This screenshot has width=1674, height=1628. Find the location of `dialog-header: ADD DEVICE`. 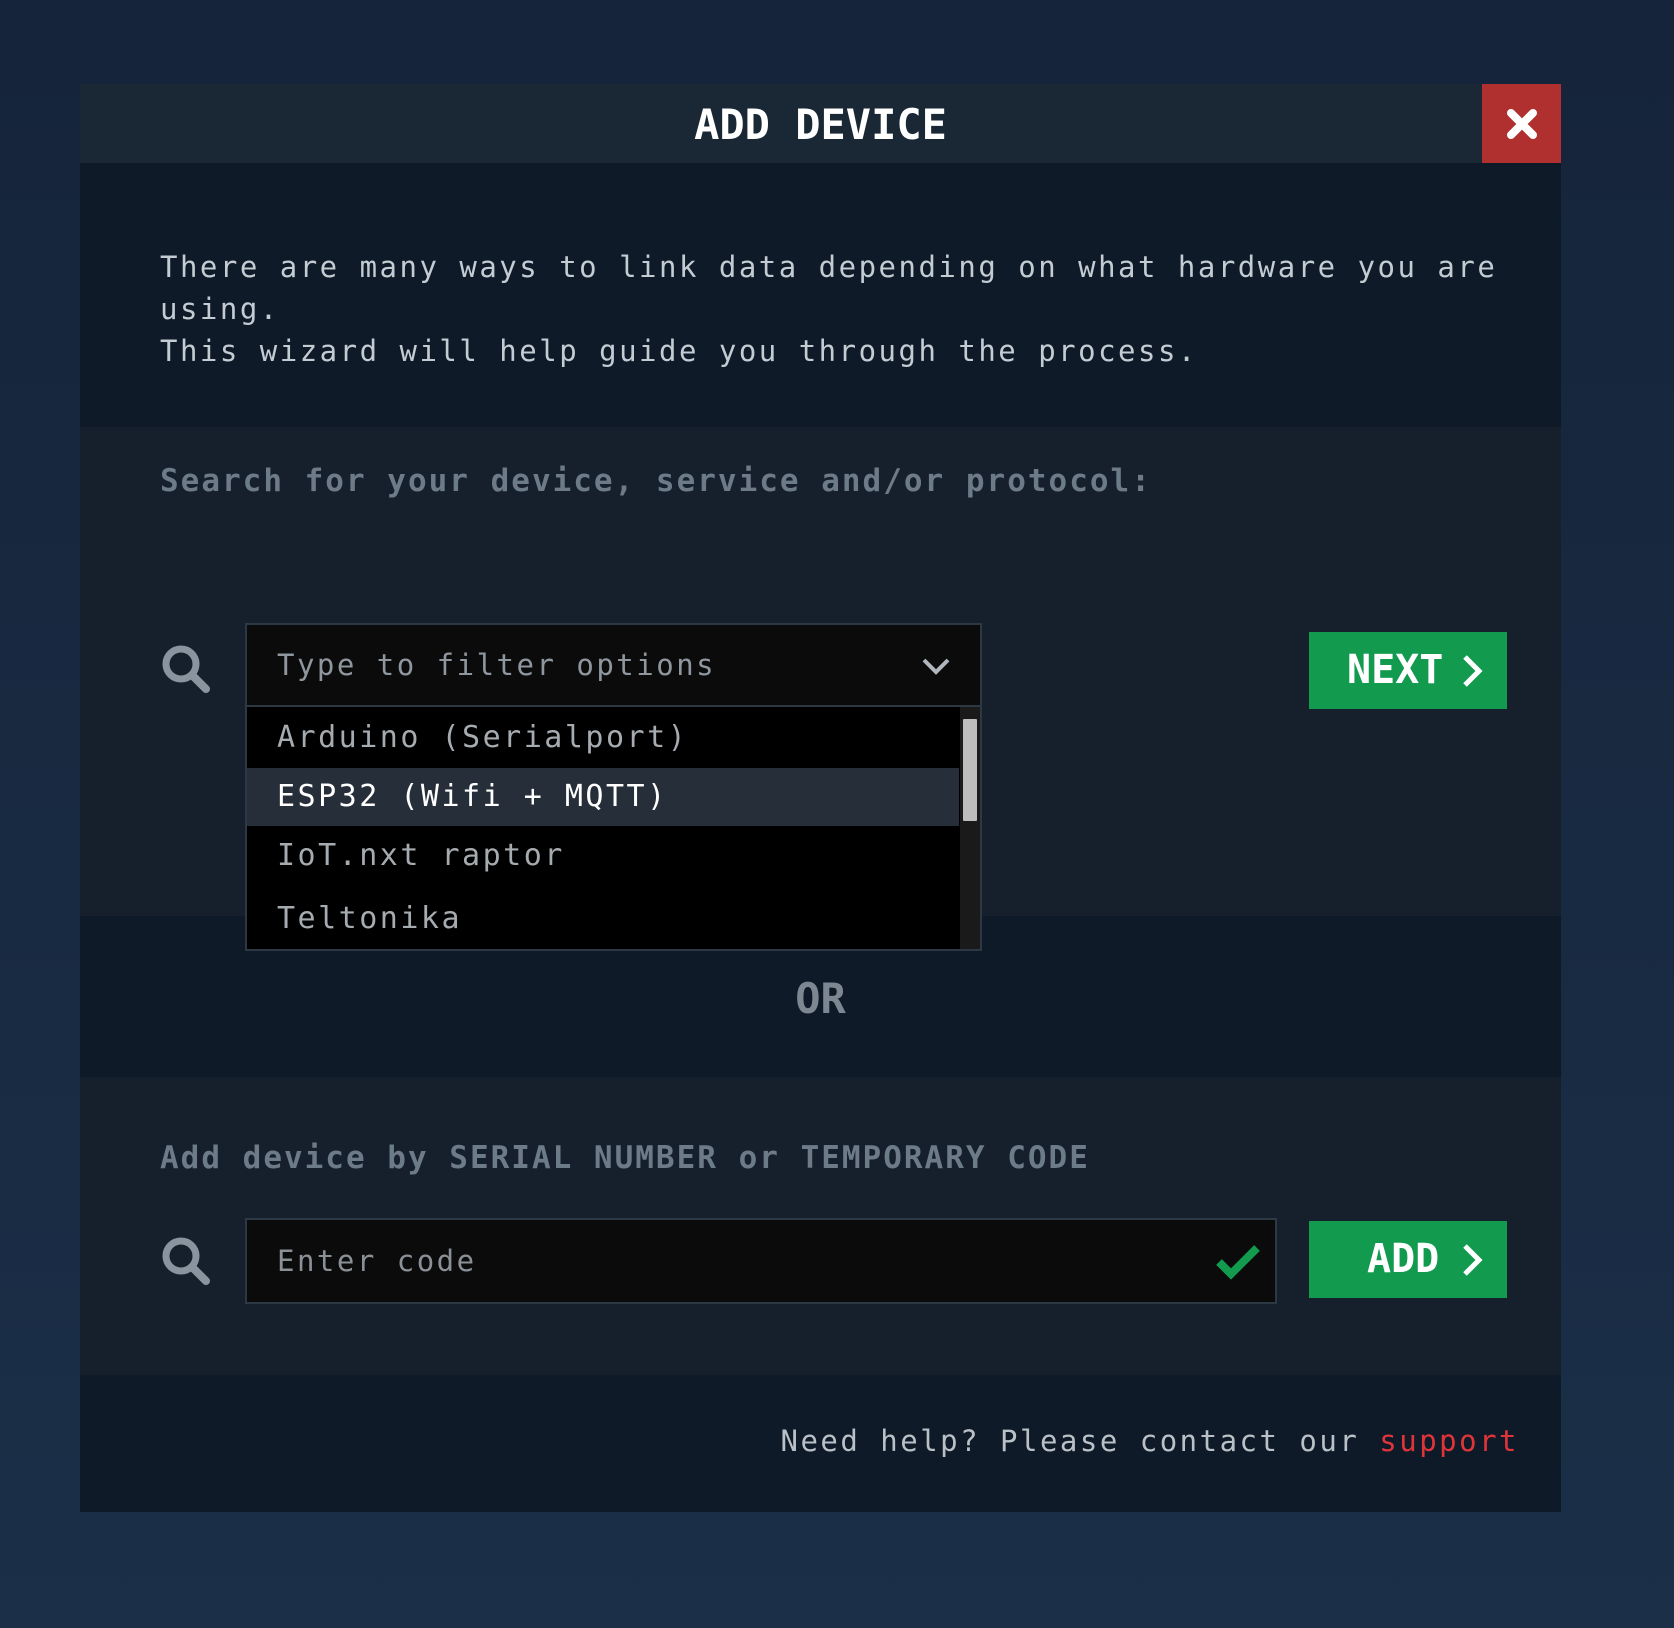

dialog-header: ADD DEVICE is located at coordinates (820, 123).